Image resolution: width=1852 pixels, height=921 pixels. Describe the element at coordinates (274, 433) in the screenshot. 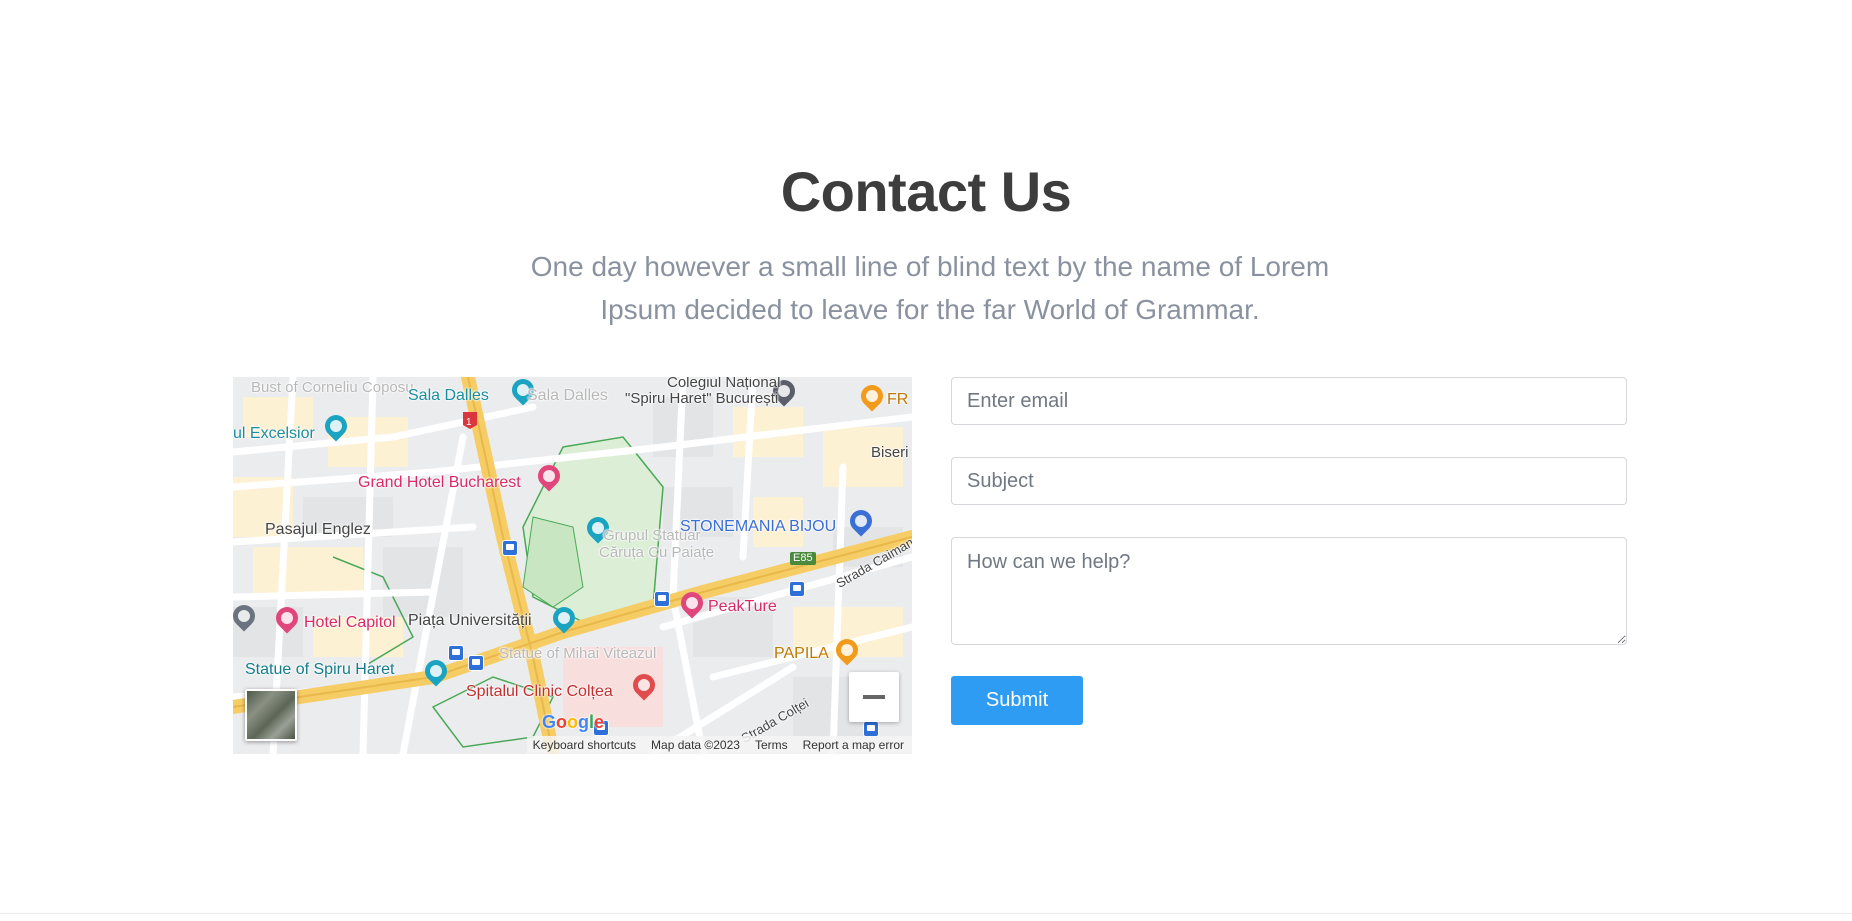

I see `map-label: ul Excelsior` at that location.